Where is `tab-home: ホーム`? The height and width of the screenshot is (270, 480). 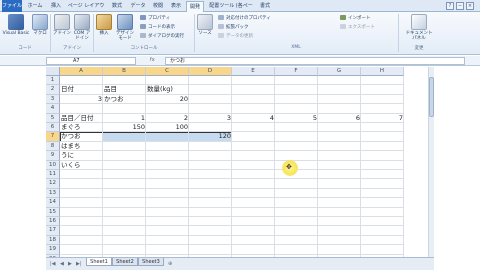 tab-home: ホーム is located at coordinates (35, 6).